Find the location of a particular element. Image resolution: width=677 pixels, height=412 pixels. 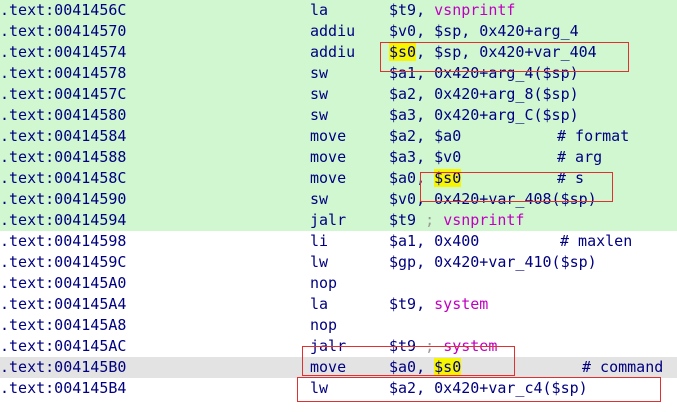

operands: $v0, $sp, 0x420+arg_4 is located at coordinates (484, 31).